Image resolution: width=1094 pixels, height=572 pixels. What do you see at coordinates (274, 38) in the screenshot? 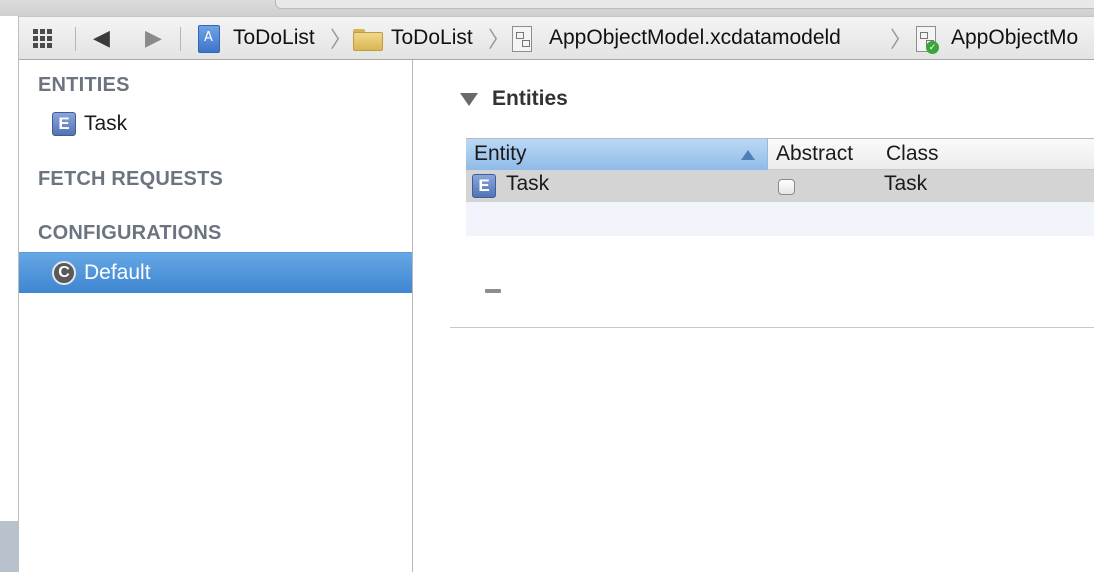
I see `breadcrumb-project: ToDoList` at bounding box center [274, 38].